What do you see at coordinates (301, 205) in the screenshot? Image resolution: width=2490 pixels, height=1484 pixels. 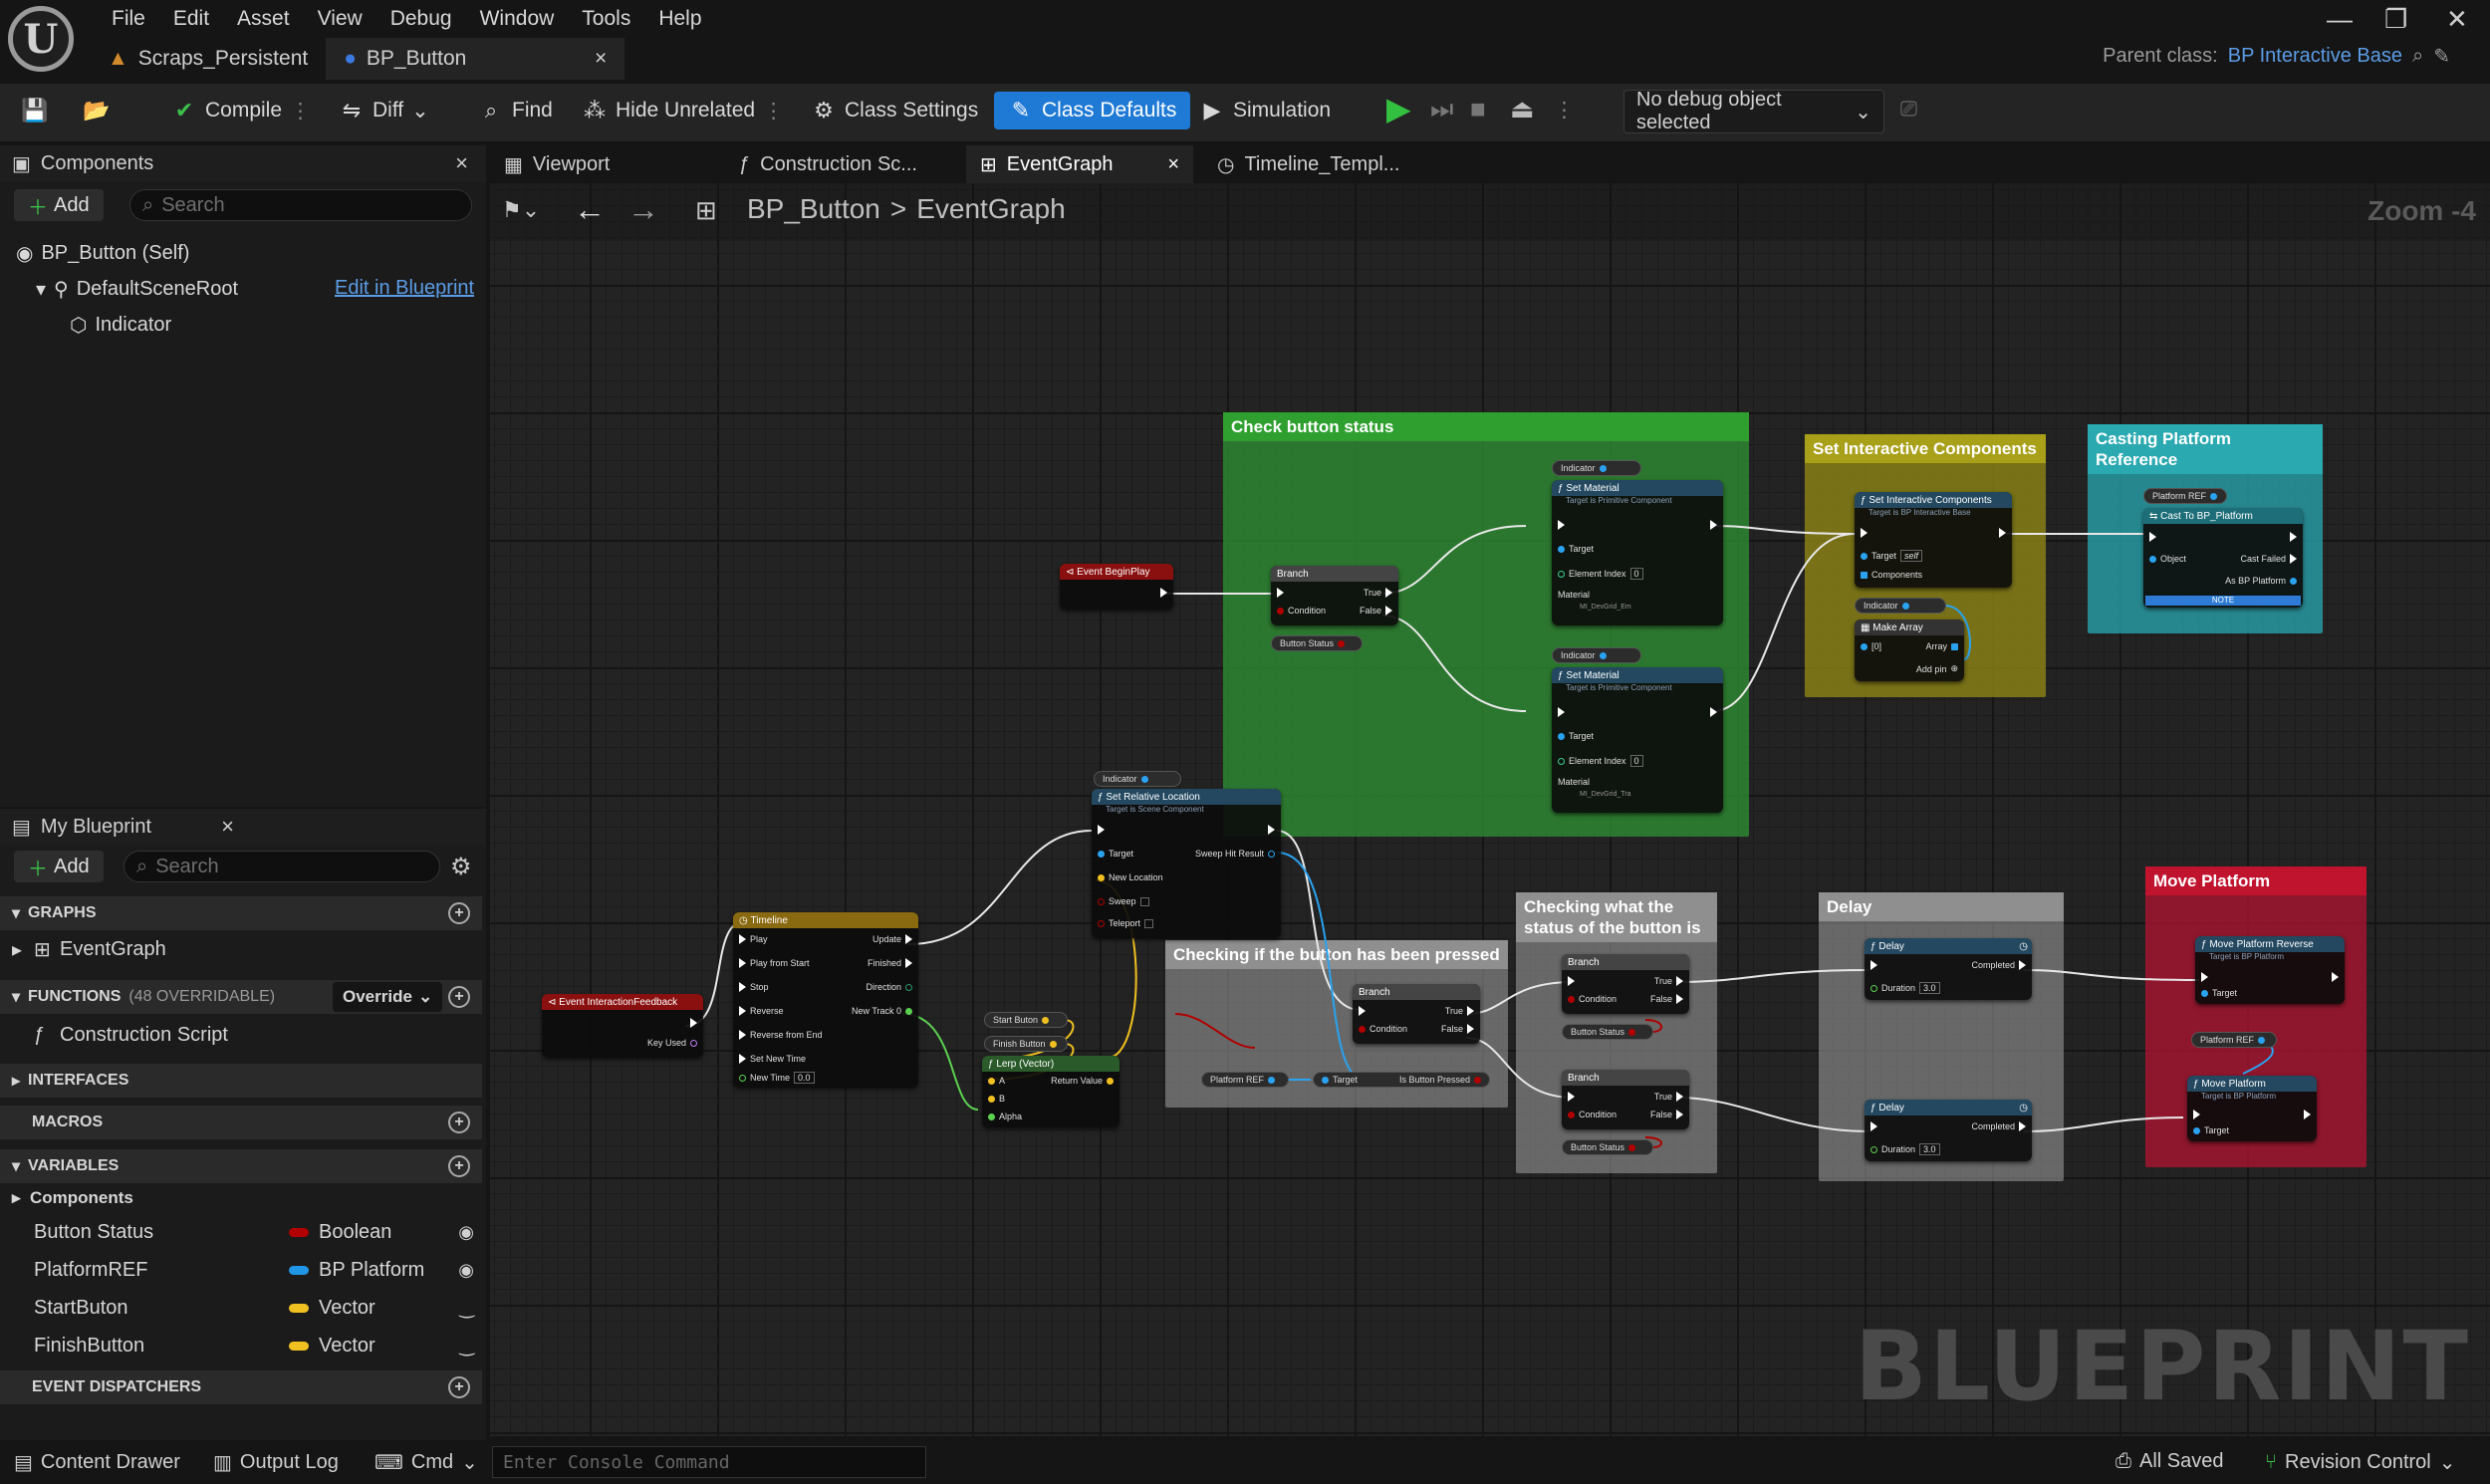 I see `components-search-input: ⌕ Search` at bounding box center [301, 205].